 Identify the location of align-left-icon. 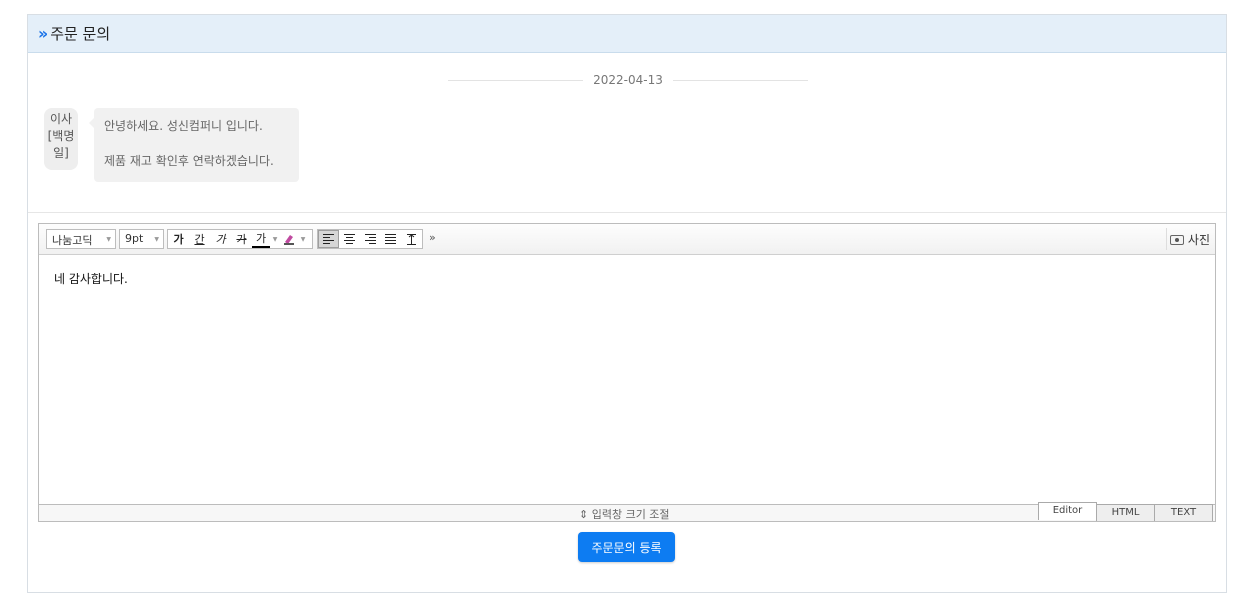
(328, 239).